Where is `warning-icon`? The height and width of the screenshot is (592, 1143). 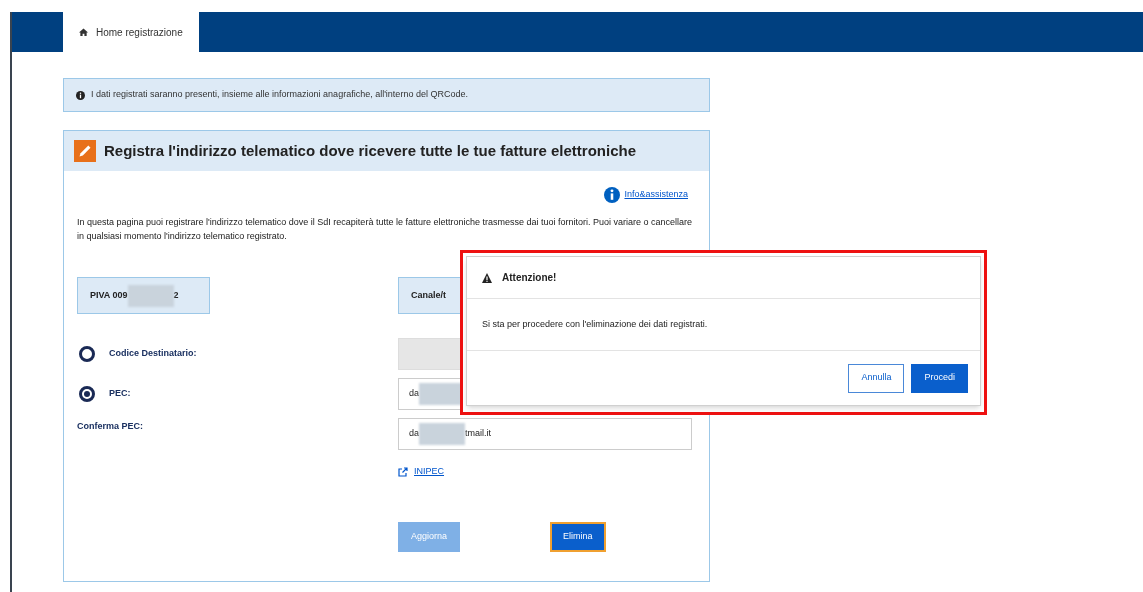
warning-icon is located at coordinates (487, 277).